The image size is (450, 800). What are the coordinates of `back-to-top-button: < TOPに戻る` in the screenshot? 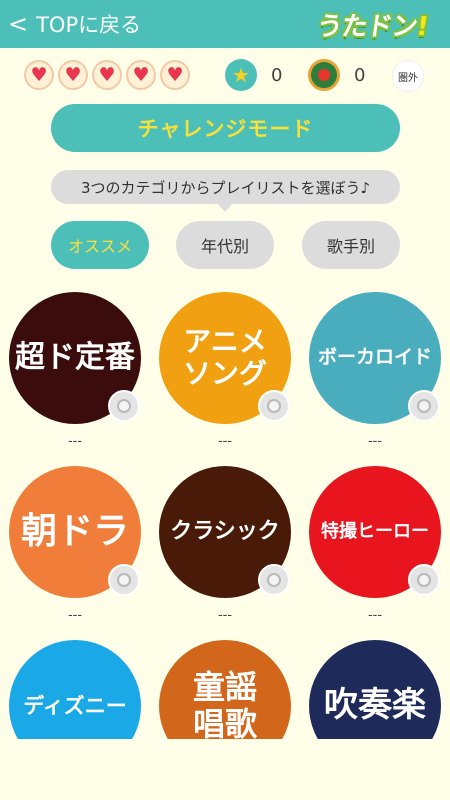 It's located at (74, 24).